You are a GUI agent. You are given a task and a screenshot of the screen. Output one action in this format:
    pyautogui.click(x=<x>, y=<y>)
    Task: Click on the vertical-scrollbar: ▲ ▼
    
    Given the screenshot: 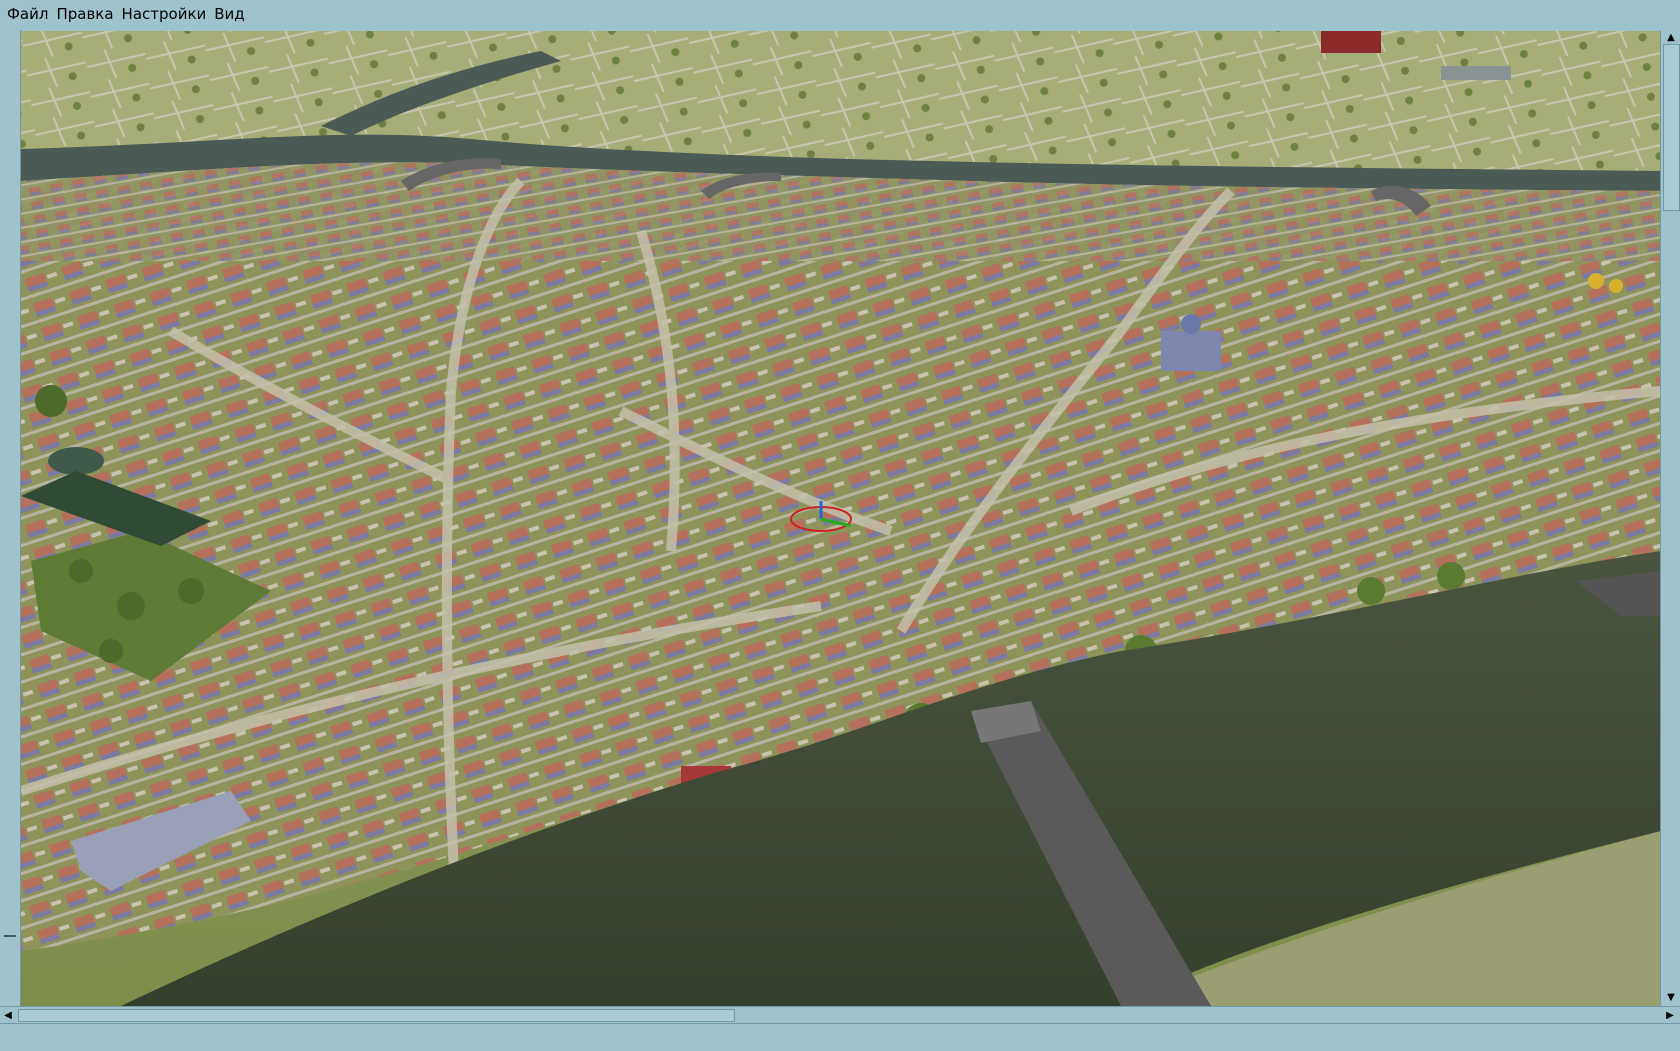 What is the action you would take?
    pyautogui.click(x=1670, y=518)
    